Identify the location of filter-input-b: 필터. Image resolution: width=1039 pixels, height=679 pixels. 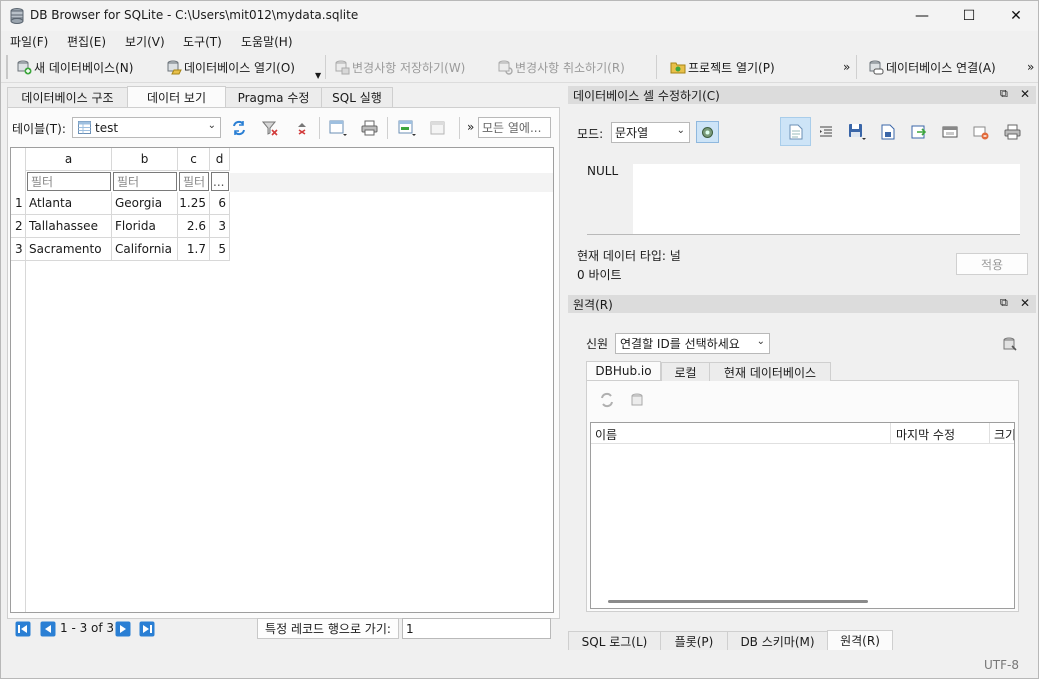
(145, 181).